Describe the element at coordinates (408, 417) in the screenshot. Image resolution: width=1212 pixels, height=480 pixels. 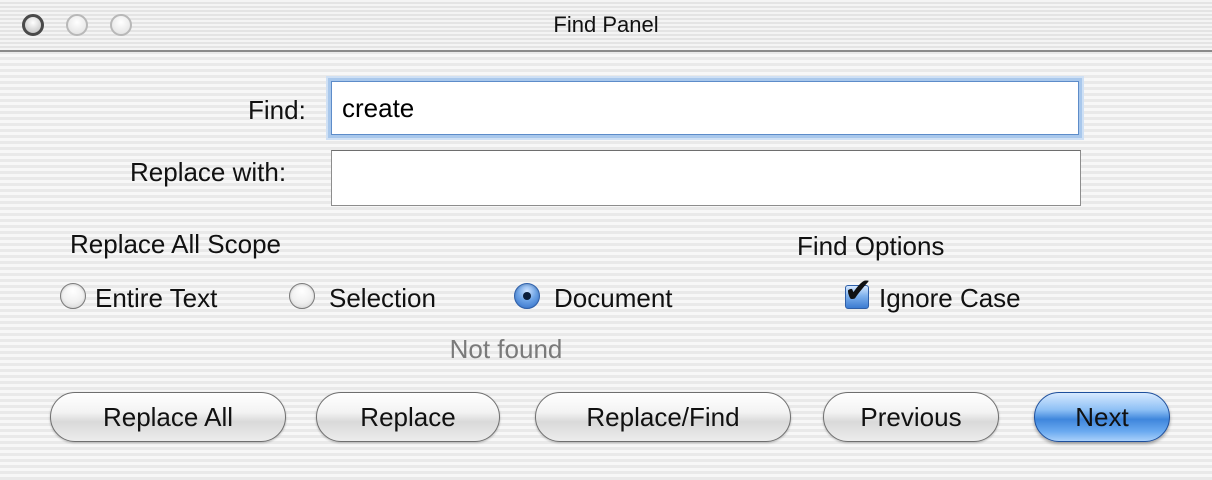
I see `replace-button: Replace` at that location.